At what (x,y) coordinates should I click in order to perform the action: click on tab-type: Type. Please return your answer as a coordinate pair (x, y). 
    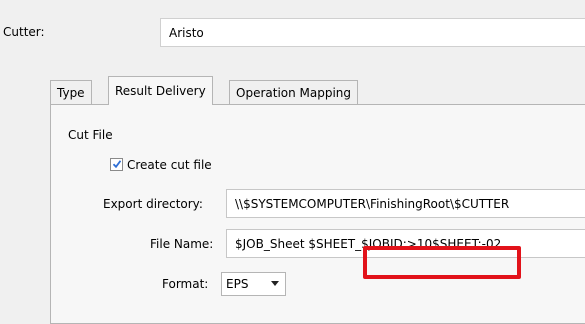
    Looking at the image, I should click on (71, 92).